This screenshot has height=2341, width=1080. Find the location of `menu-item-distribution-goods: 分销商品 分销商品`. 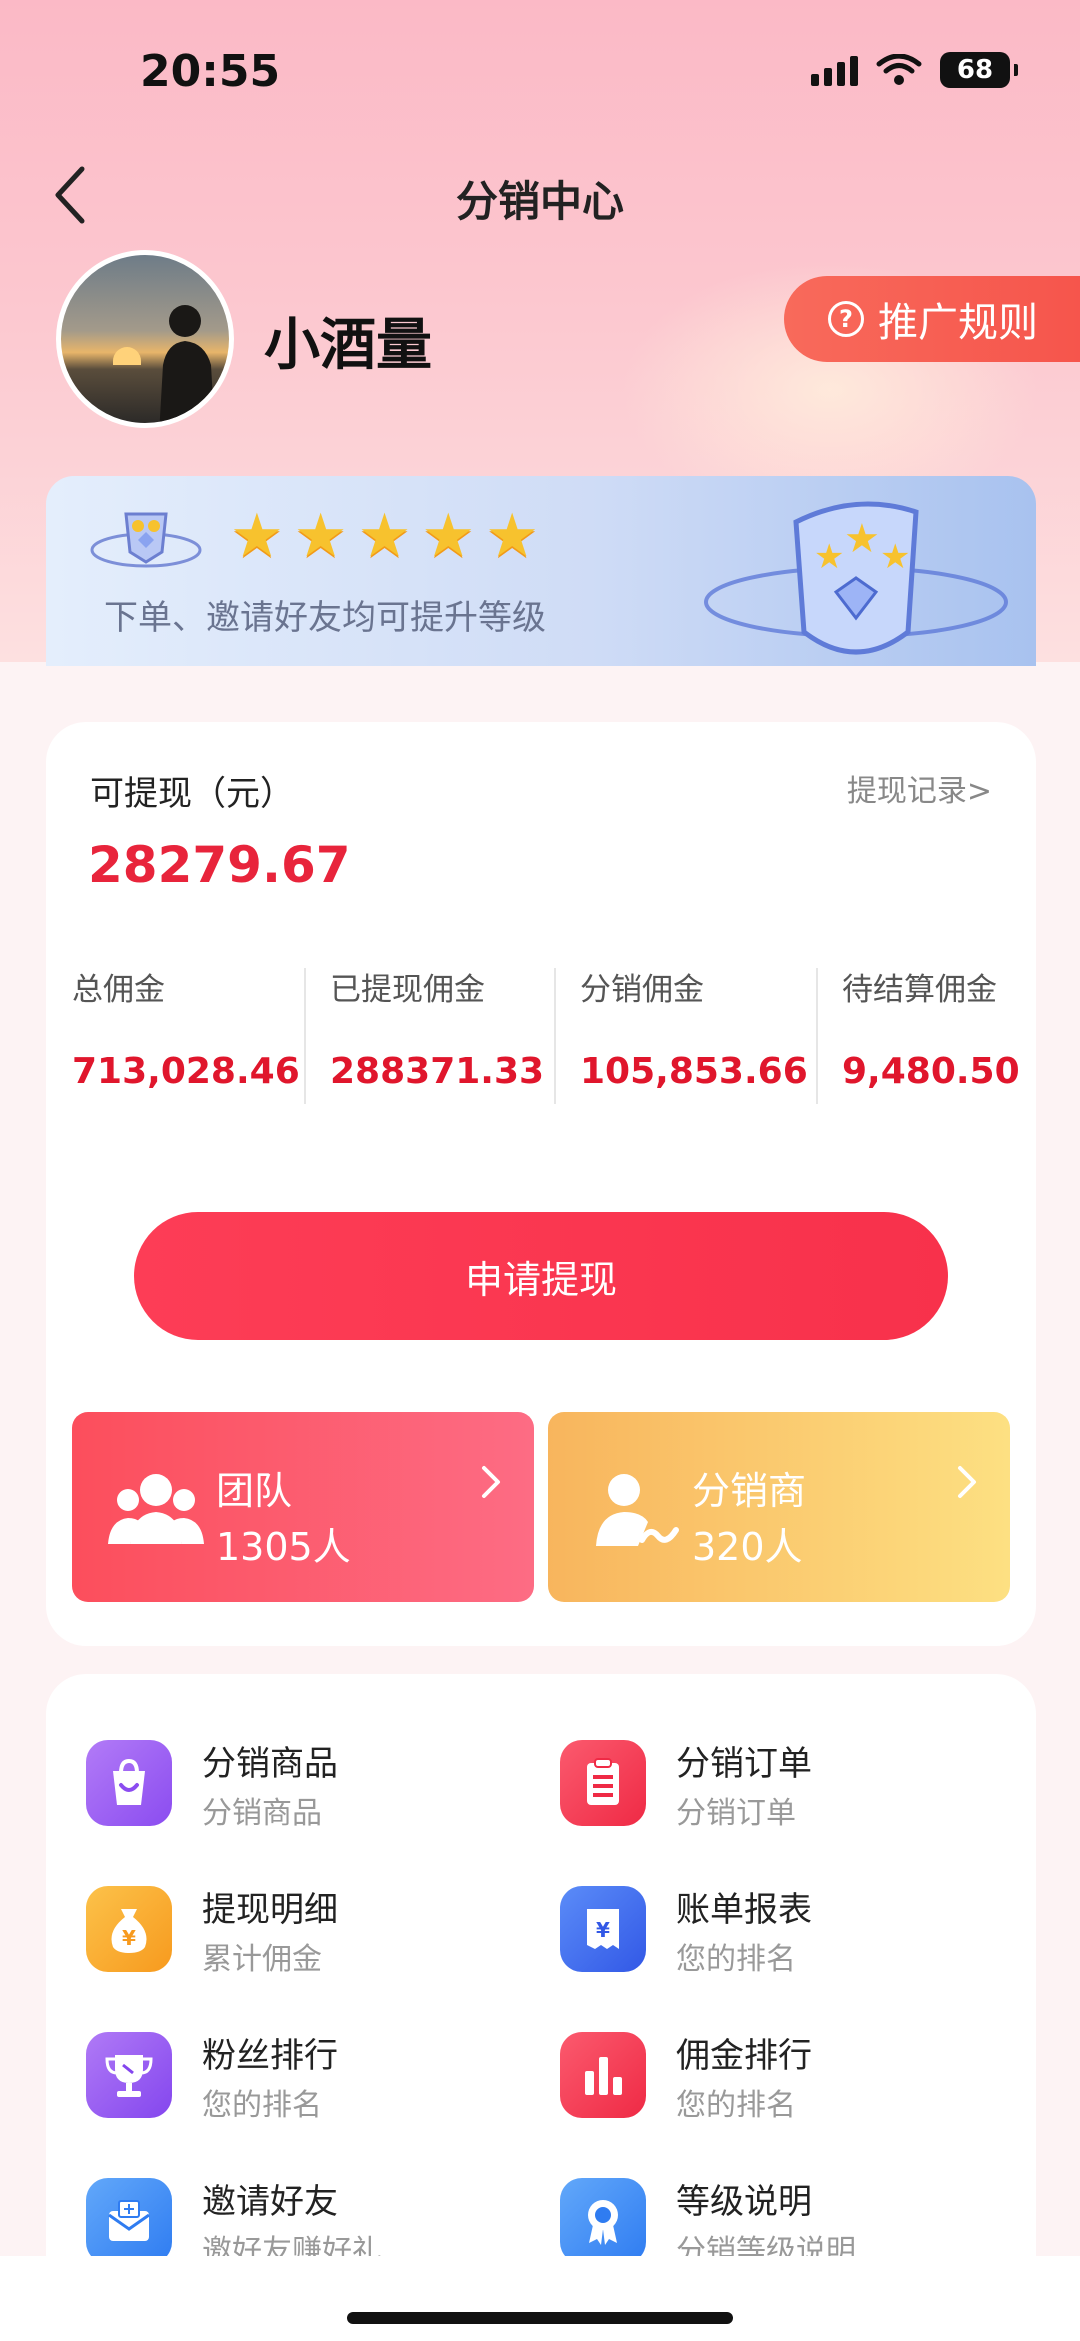

menu-item-distribution-goods: 分销商品 分销商品 is located at coordinates (266, 1785).